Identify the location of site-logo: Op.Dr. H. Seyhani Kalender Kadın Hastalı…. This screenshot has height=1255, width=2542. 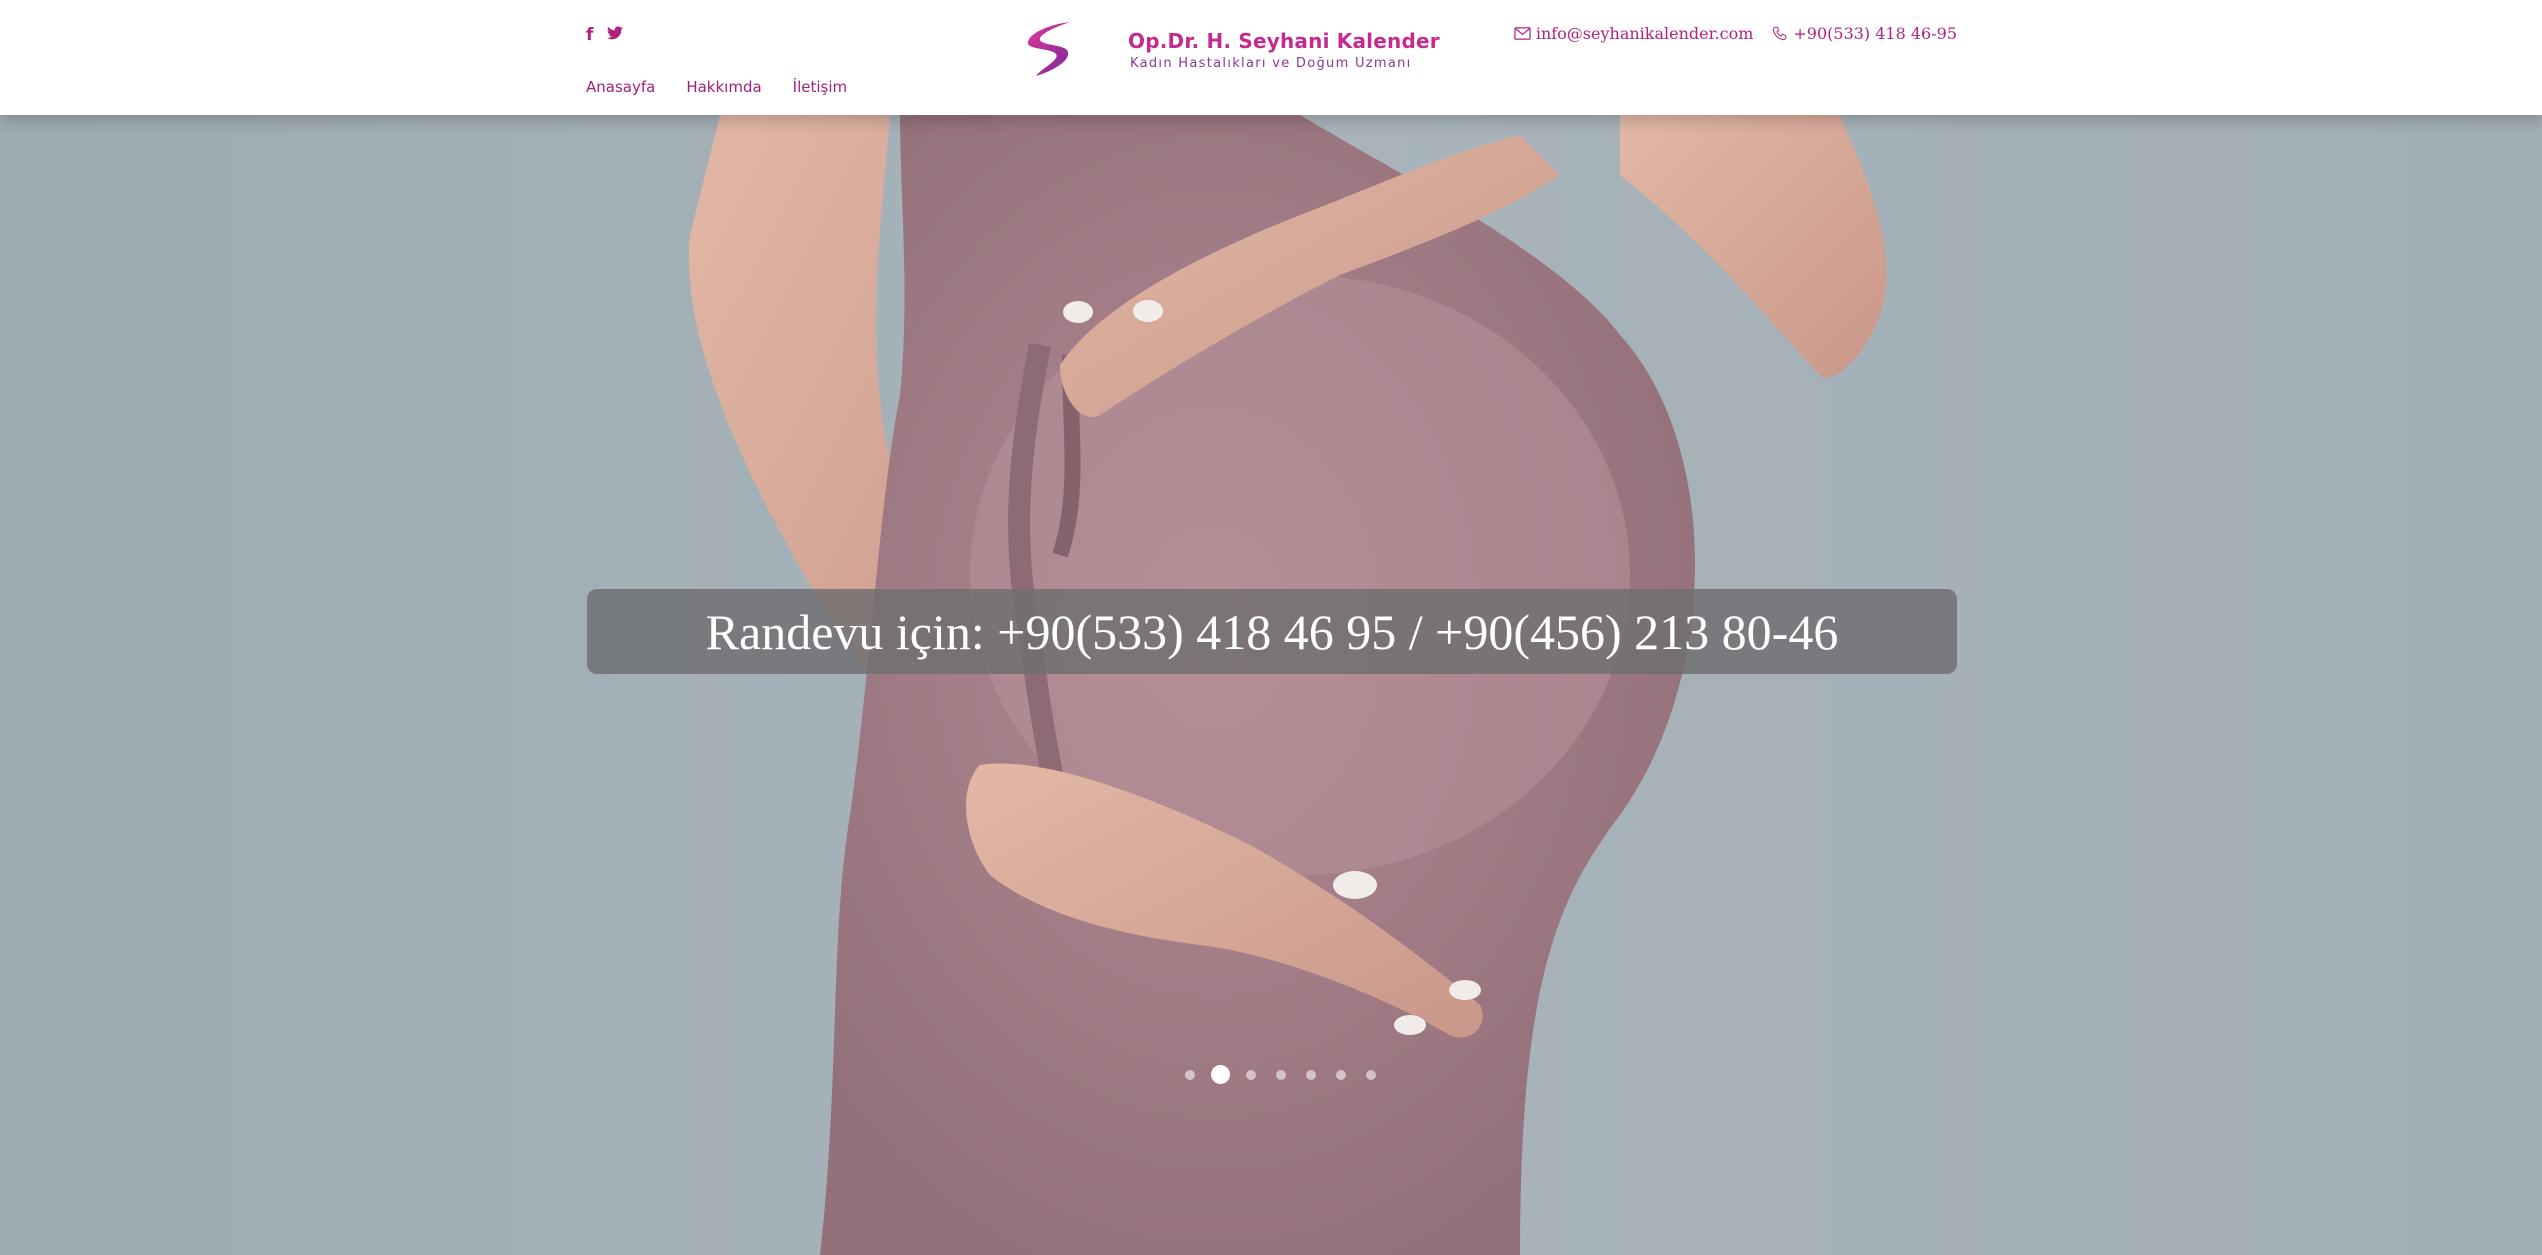
(1231, 49).